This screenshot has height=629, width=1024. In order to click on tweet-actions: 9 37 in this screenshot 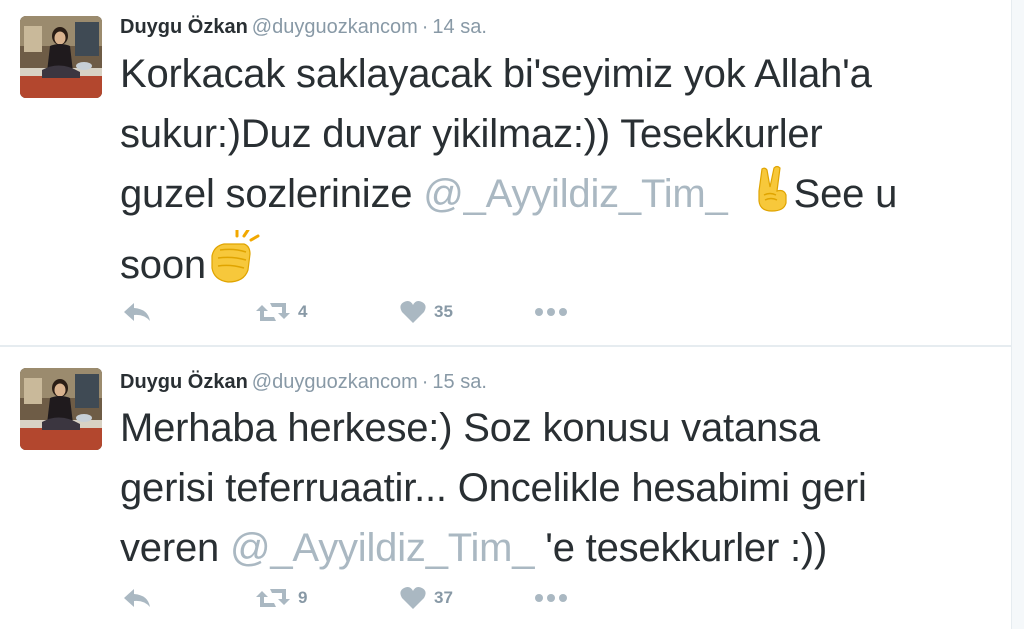, I will do `click(370, 598)`.